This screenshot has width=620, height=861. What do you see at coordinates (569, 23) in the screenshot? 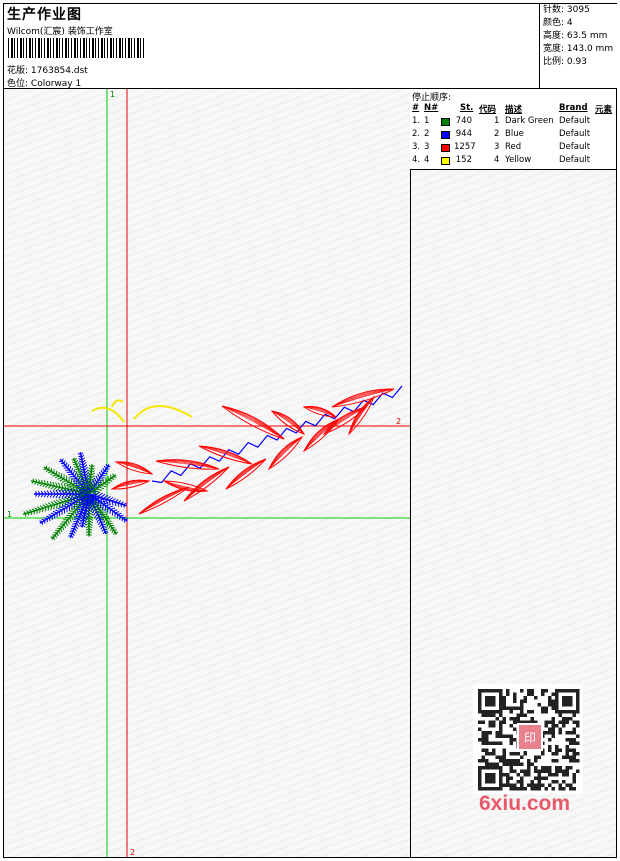
I see `stat-value: 4` at bounding box center [569, 23].